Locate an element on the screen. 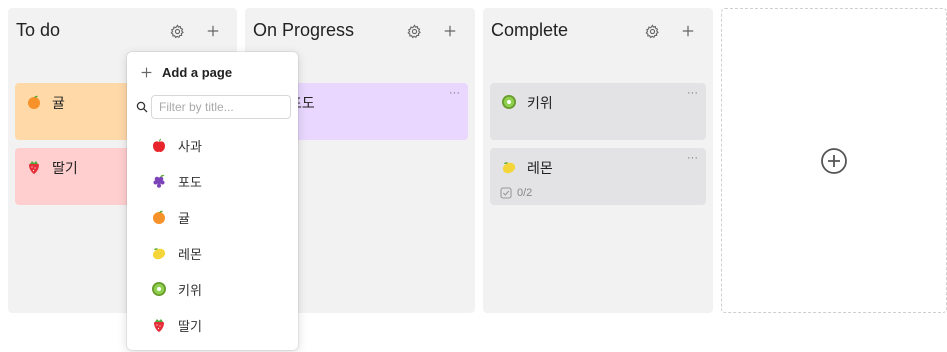 The width and height of the screenshot is (947, 352). add-page-label: Add a page is located at coordinates (197, 72).